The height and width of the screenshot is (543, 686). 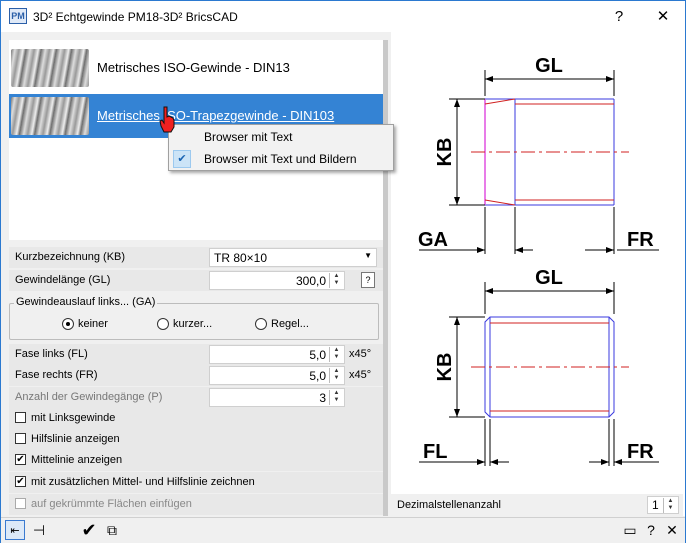 What do you see at coordinates (277, 354) in the screenshot?
I see `fase-links-field: 5,0 ▲ ▼` at bounding box center [277, 354].